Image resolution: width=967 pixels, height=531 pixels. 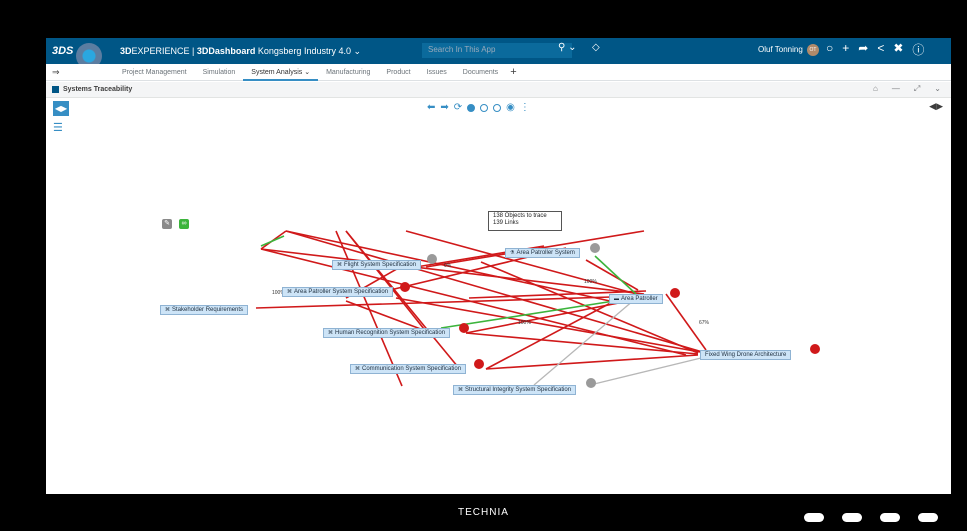 I want to click on node-fixed-wing-drone-architecture: Fixed Wing Drone Architecture, so click(x=746, y=355).